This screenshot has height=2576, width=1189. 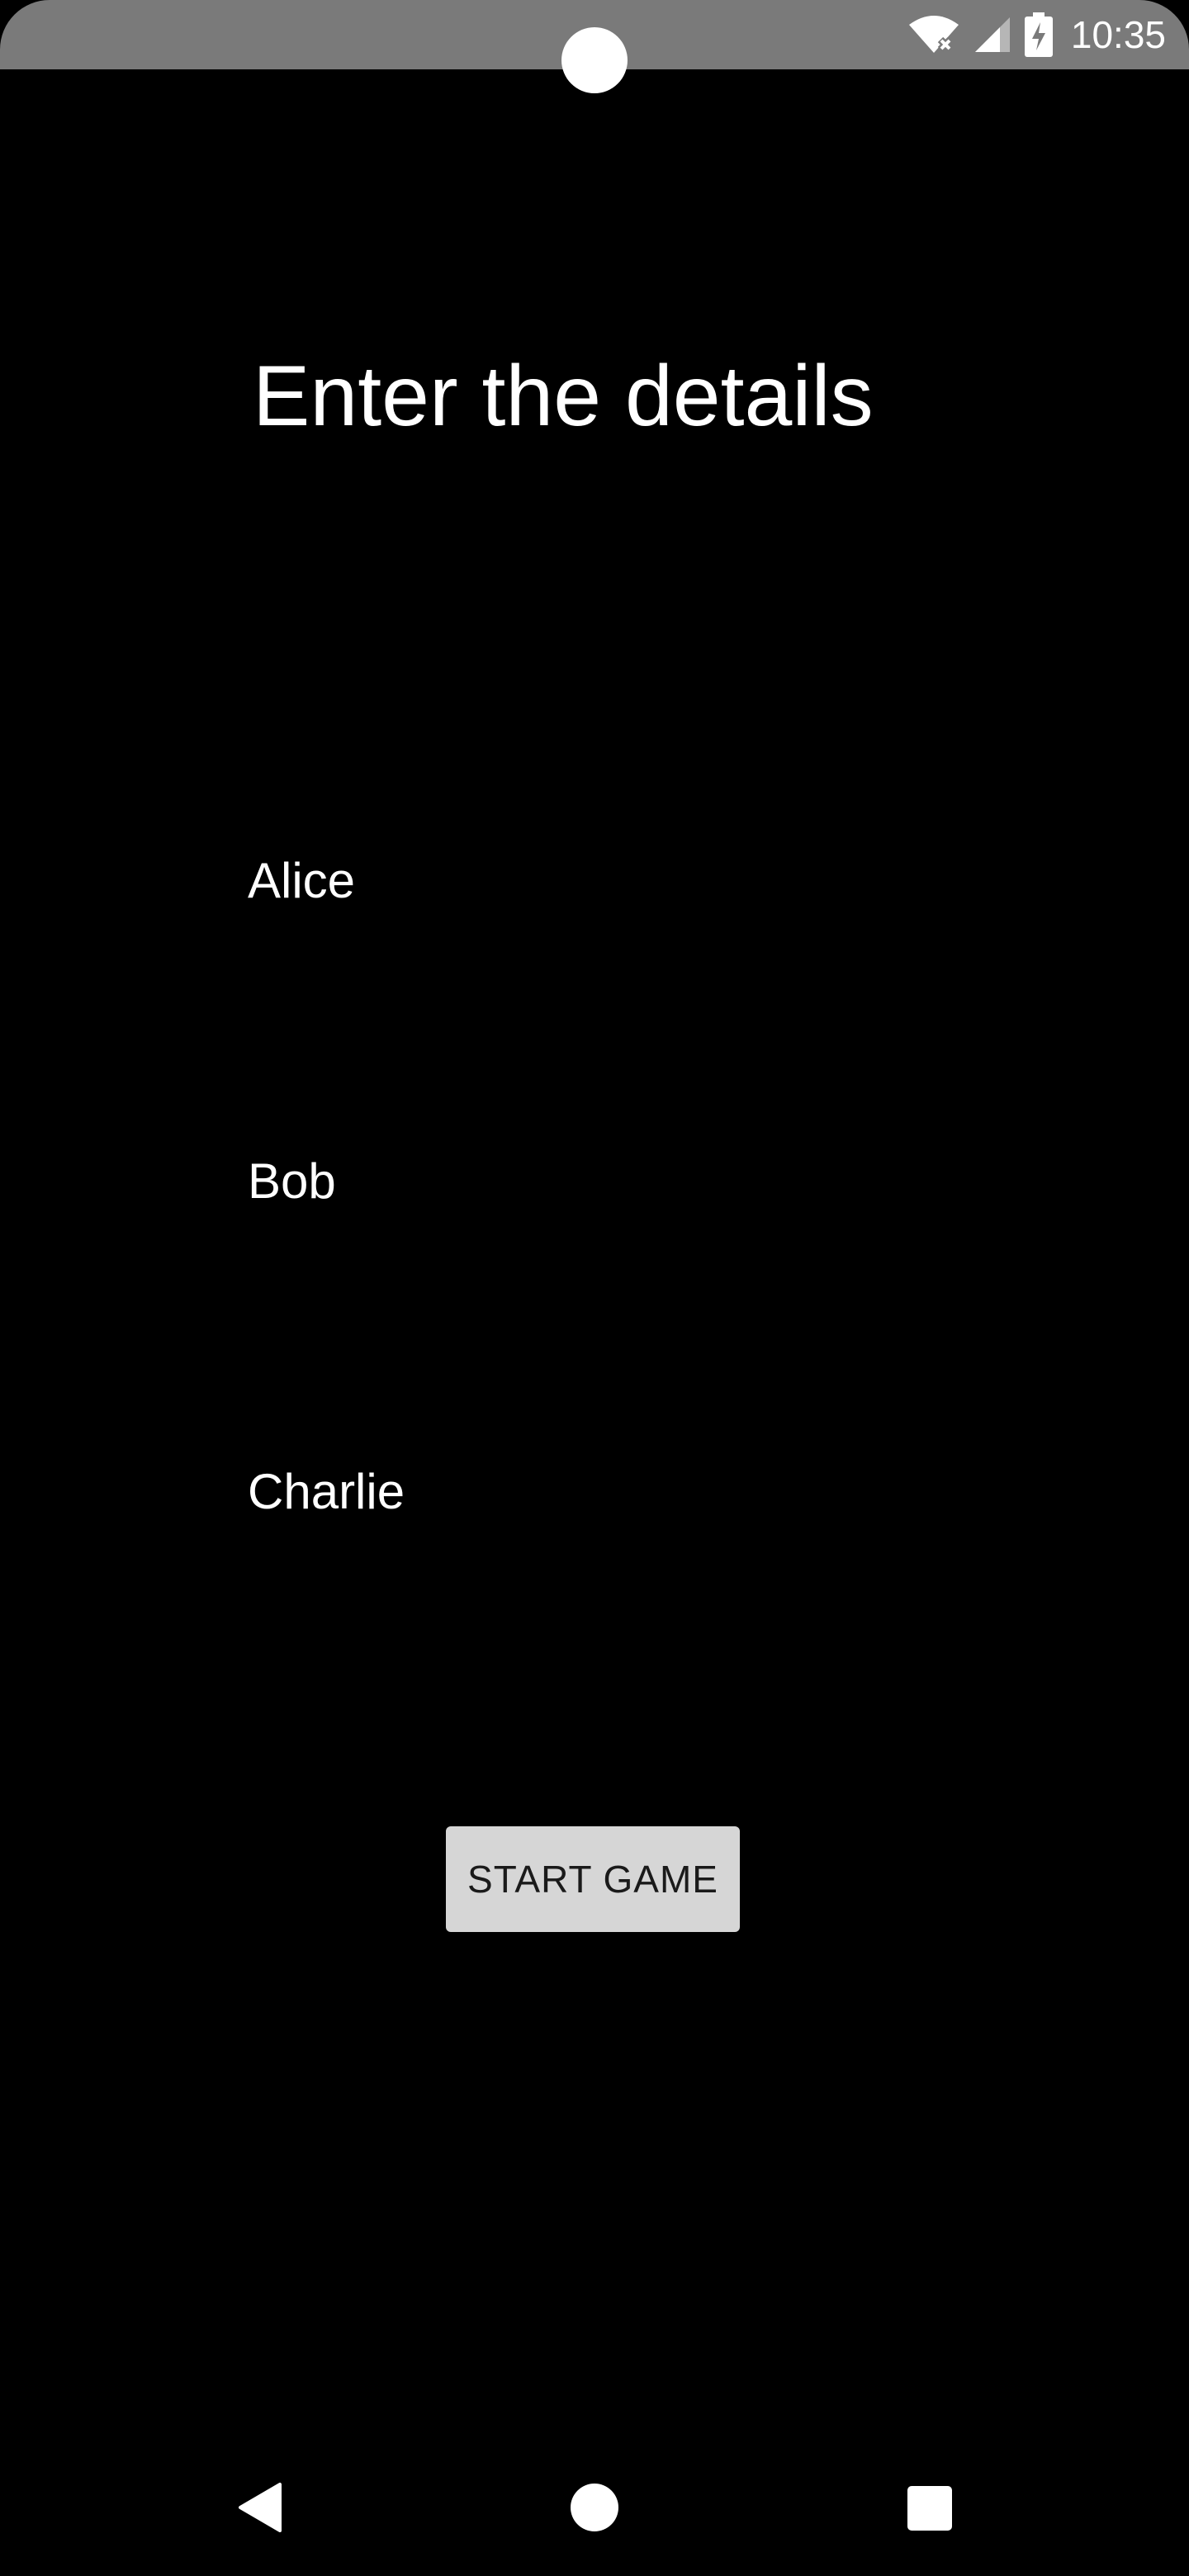 I want to click on status-icons: 10:35, so click(x=1036, y=34).